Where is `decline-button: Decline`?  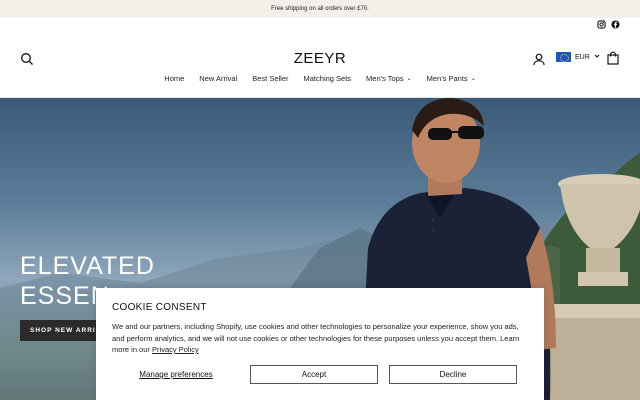
decline-button: Decline is located at coordinates (453, 374).